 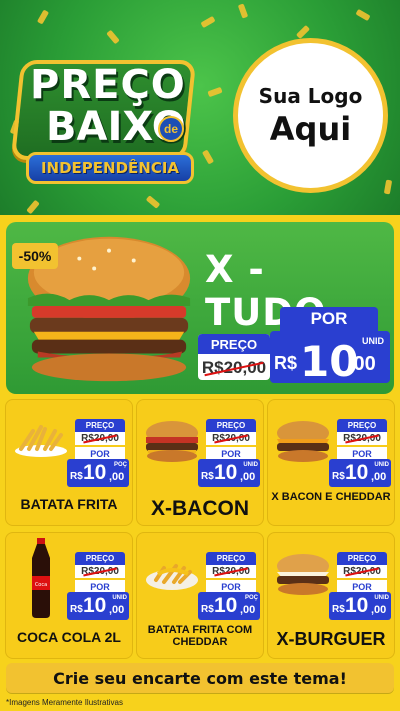 What do you see at coordinates (330, 358) in the screenshot?
I see `featured-new-price: R$ 10 ,00 UNID` at bounding box center [330, 358].